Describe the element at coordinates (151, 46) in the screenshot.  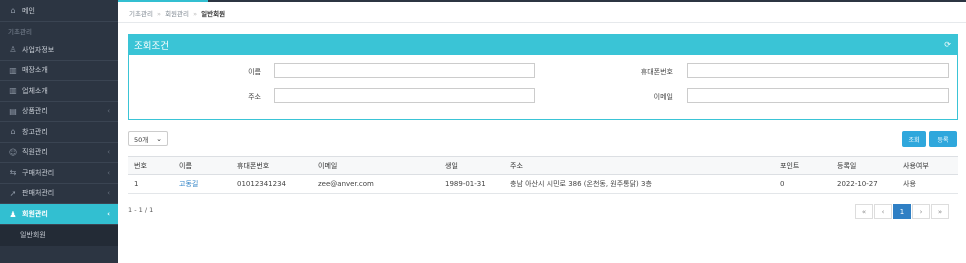
I see `search-panel-title: 조회조건` at that location.